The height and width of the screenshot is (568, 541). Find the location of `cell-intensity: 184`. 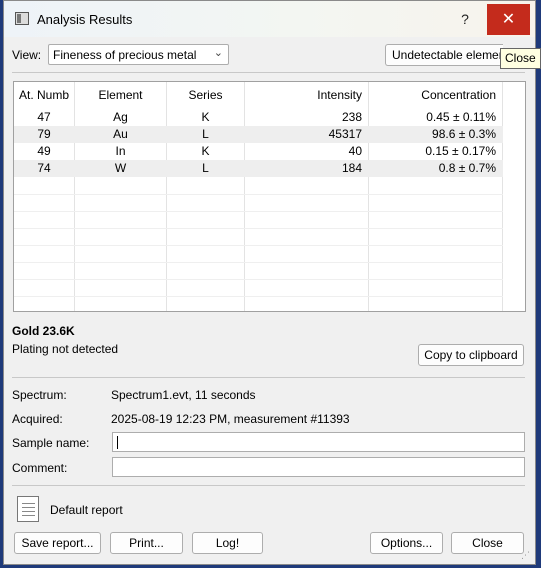

cell-intensity: 184 is located at coordinates (351, 168).